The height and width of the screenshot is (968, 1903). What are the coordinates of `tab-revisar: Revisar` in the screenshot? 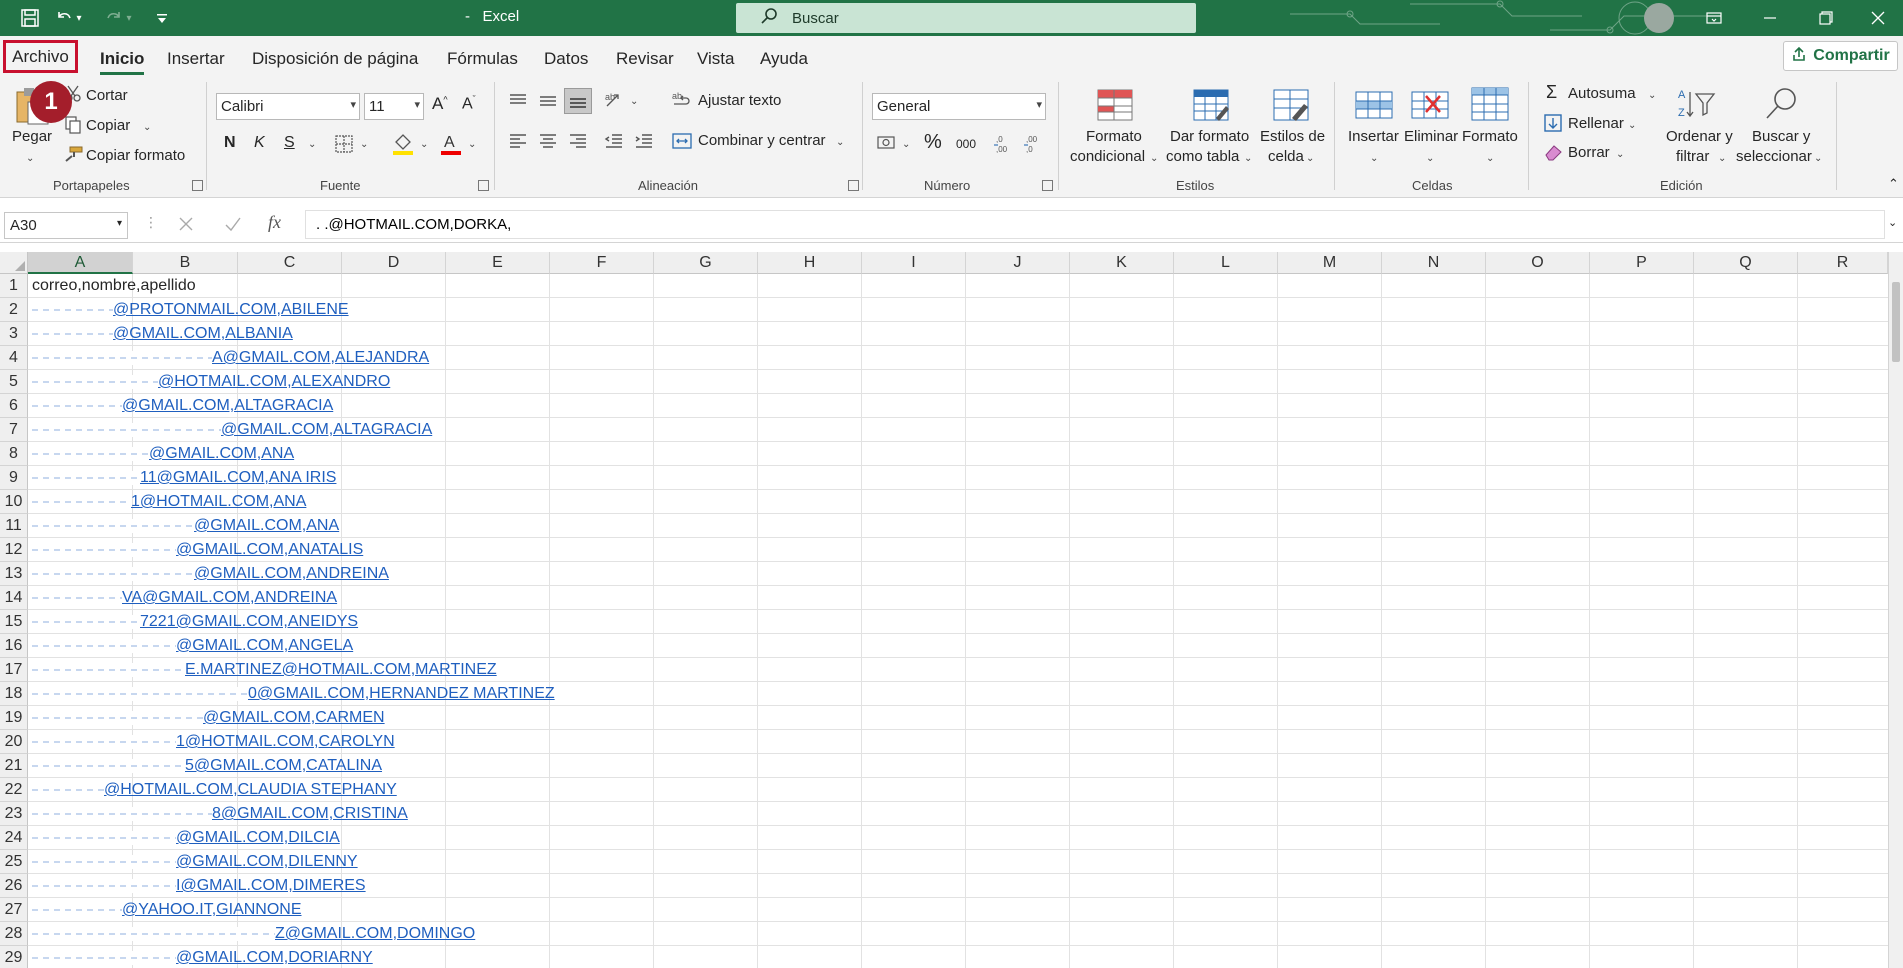 It's located at (645, 59).